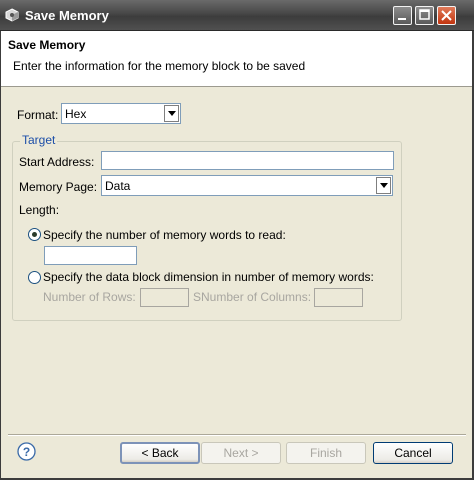 This screenshot has width=474, height=480. I want to click on radio-words, so click(34, 234).